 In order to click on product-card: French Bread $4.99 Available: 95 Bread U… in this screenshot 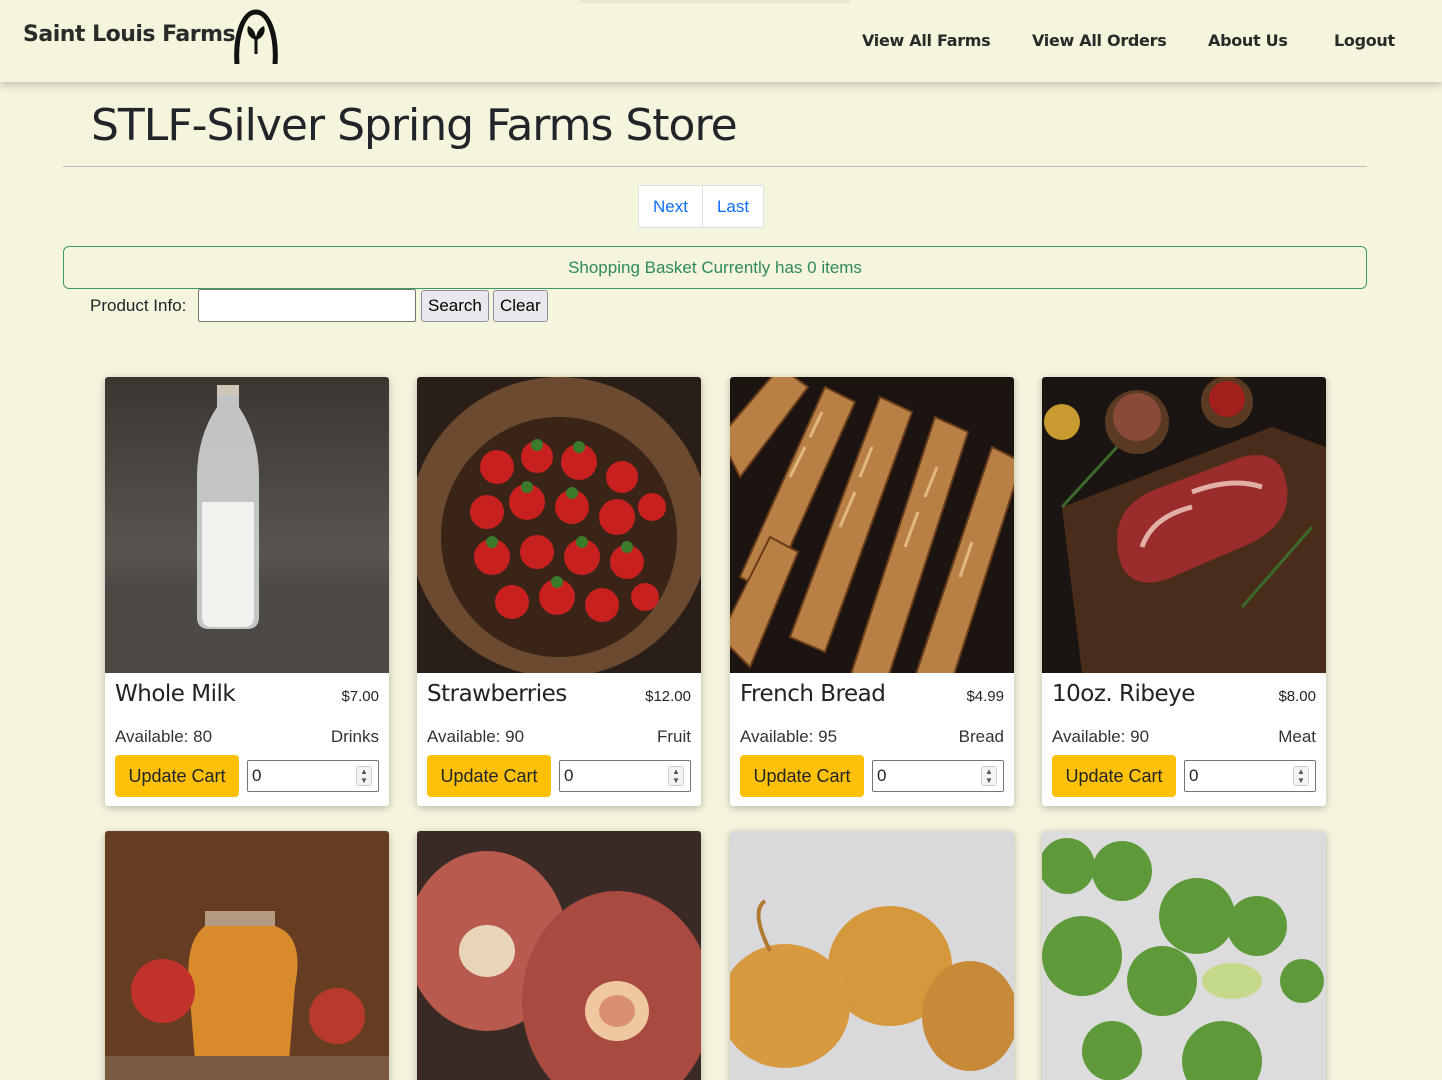, I will do `click(872, 591)`.